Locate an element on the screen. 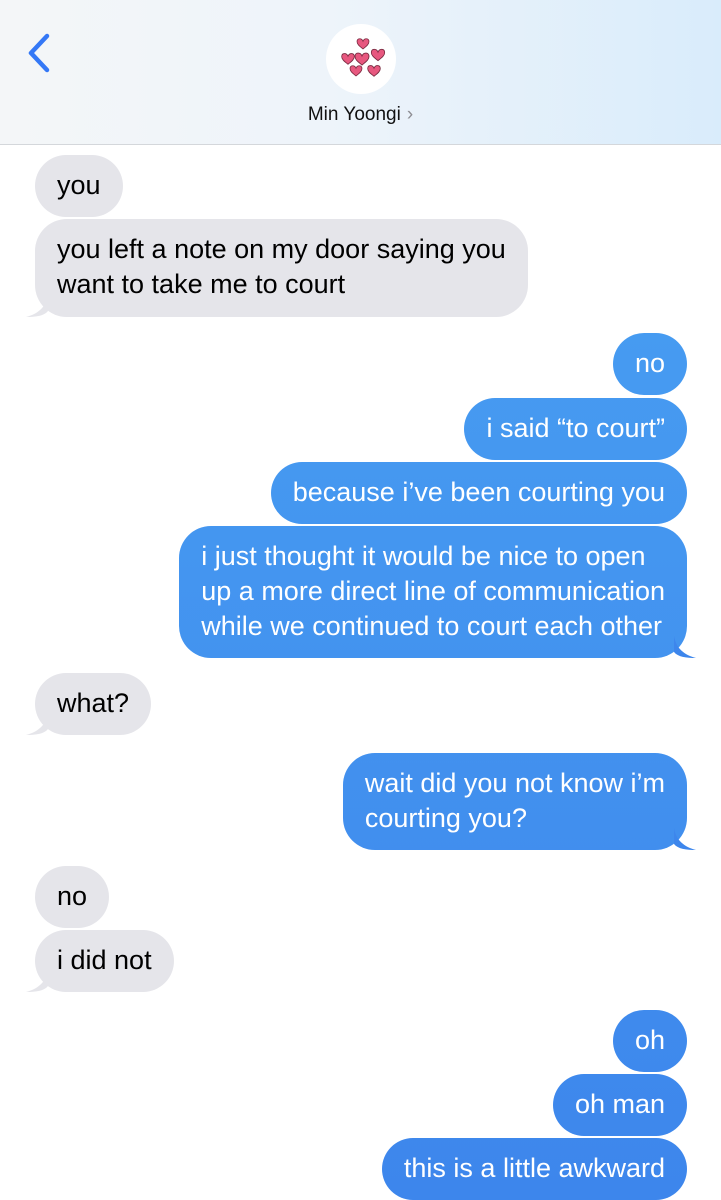 This screenshot has width=721, height=1200. message-text-line: wait did you not know i’m is located at coordinates (514, 783).